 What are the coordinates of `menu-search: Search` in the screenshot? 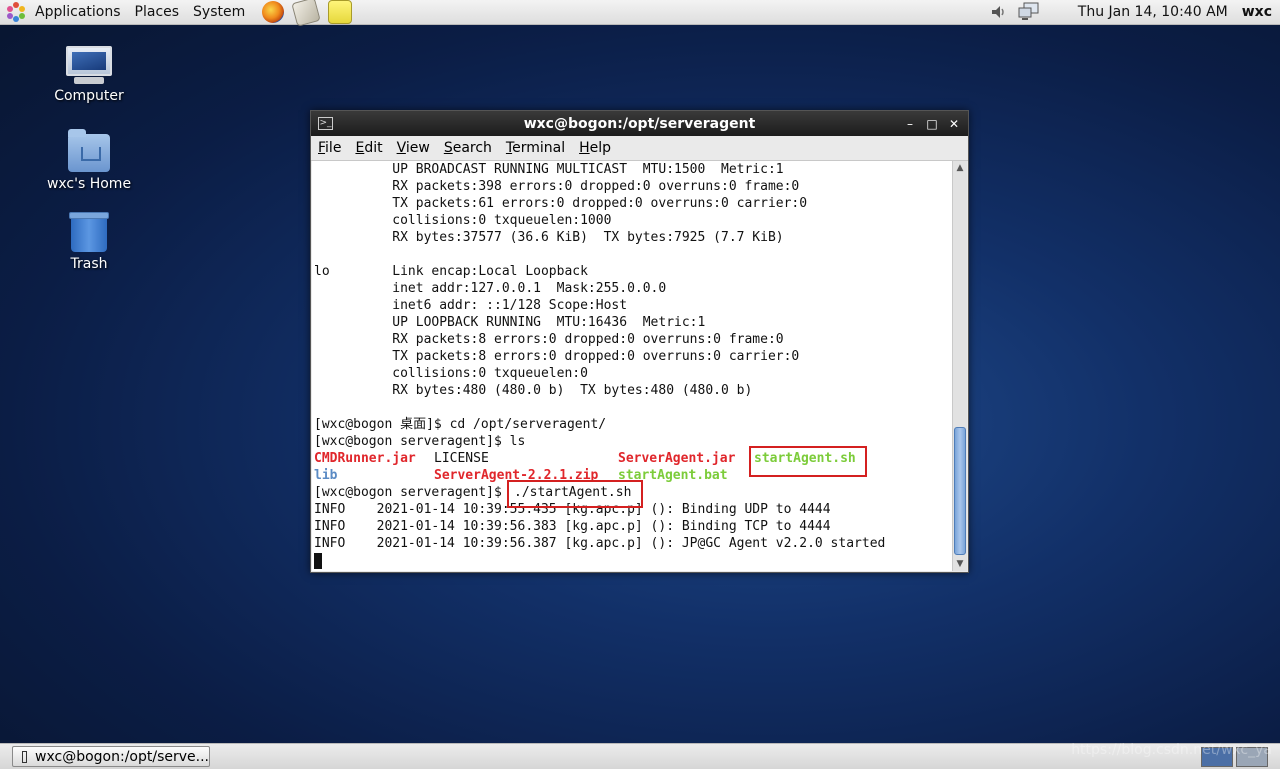 It's located at (468, 148).